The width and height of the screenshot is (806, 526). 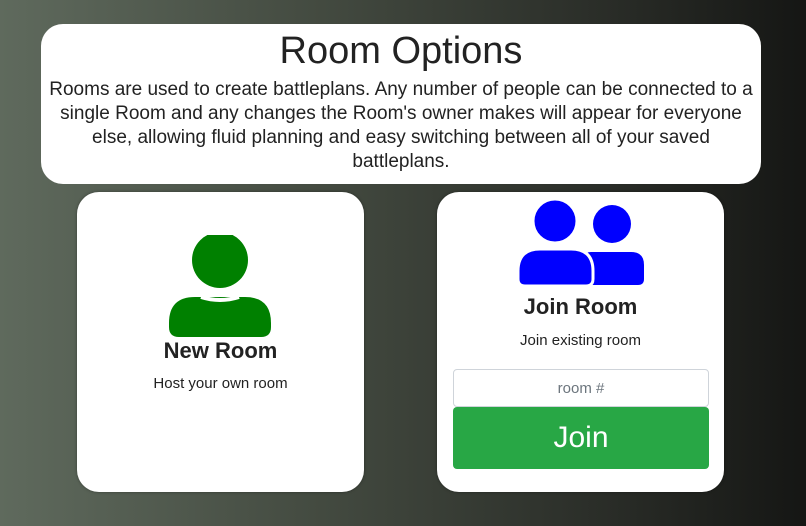 I want to click on join-button: Join, so click(x=581, y=438).